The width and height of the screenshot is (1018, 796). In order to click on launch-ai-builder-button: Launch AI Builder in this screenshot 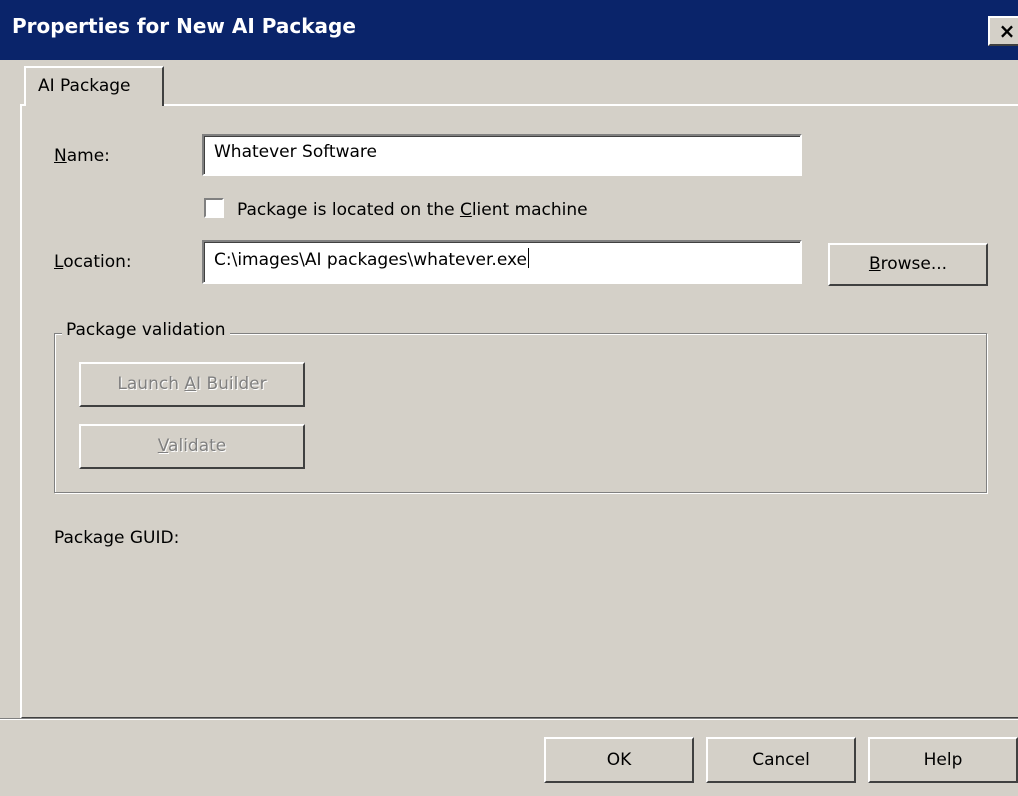, I will do `click(192, 384)`.